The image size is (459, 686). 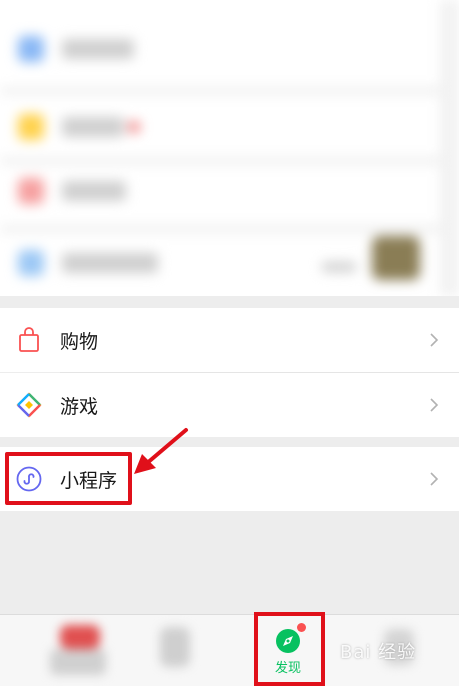 I want to click on watermark: Bai 经验, so click(x=378, y=652).